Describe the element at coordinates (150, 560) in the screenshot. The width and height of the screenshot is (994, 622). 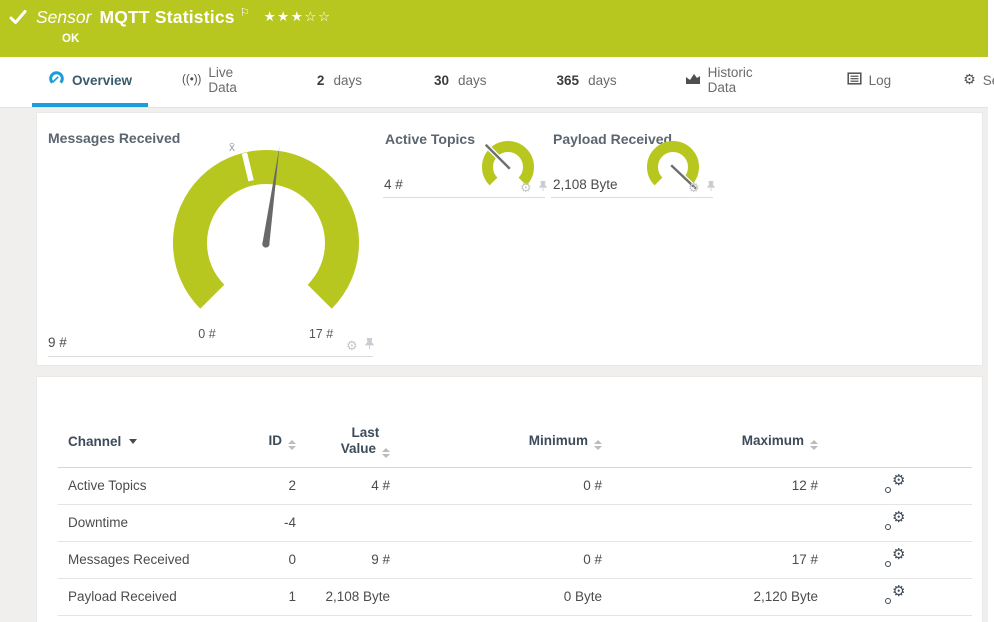
I see `cell-channel: Messages Received` at that location.